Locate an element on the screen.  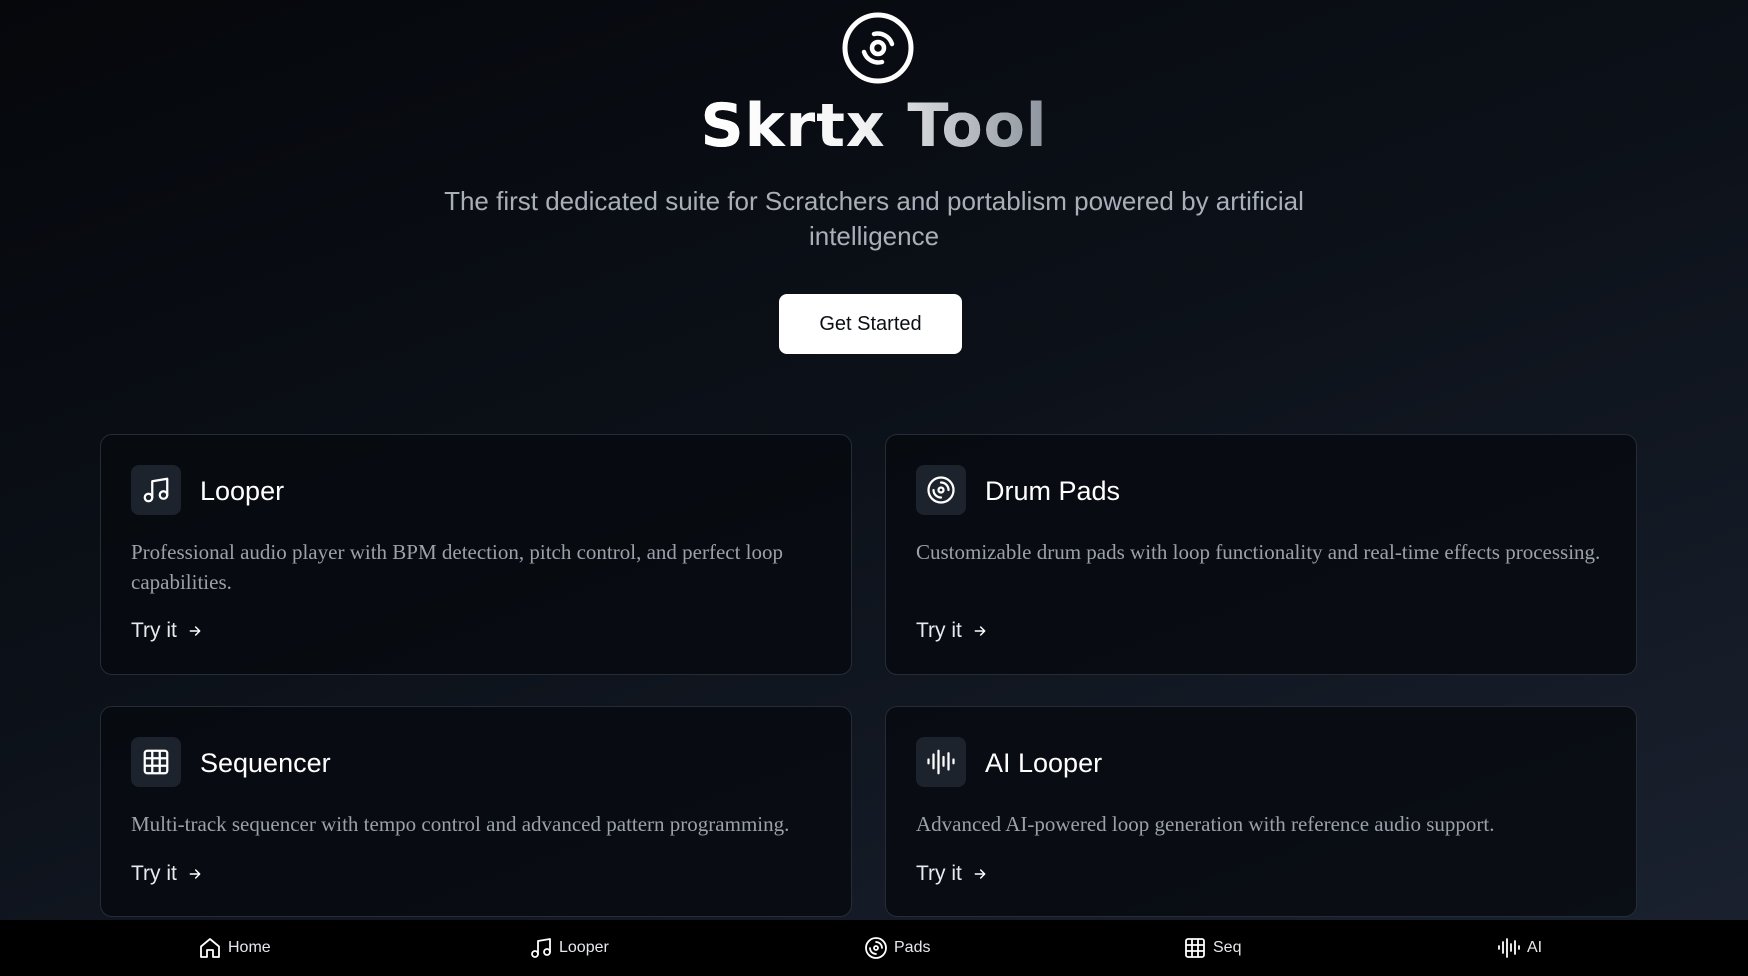
nav-item-looper: Looper is located at coordinates (569, 948).